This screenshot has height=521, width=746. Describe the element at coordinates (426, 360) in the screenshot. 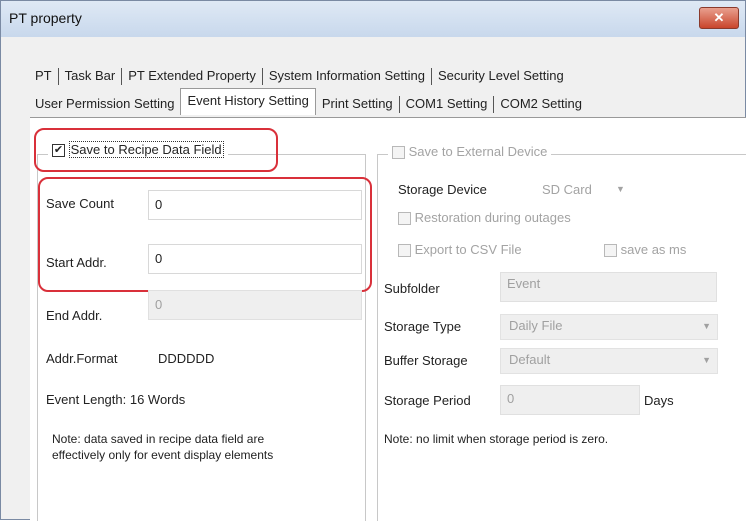

I see `buffer-storage-label: Buffer Storage` at that location.